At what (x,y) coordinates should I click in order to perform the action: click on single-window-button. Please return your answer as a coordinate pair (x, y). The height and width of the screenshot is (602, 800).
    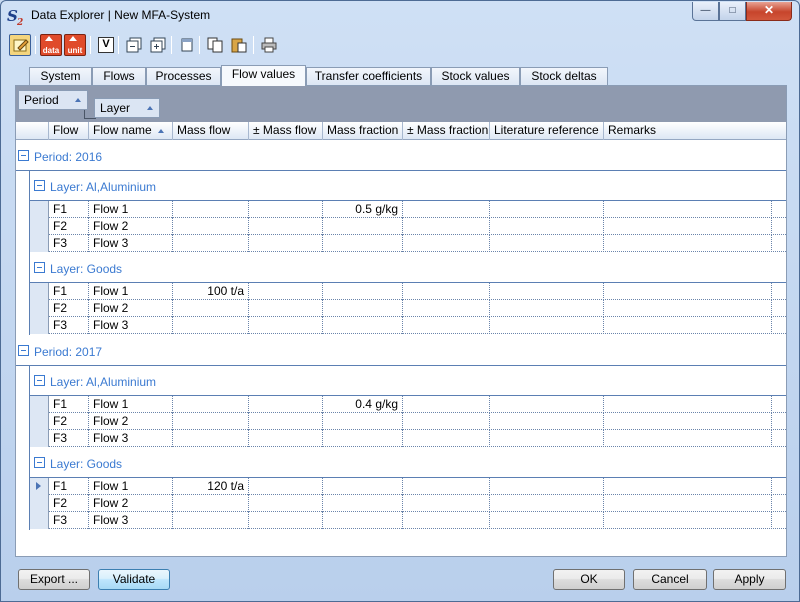
    Looking at the image, I should click on (186, 45).